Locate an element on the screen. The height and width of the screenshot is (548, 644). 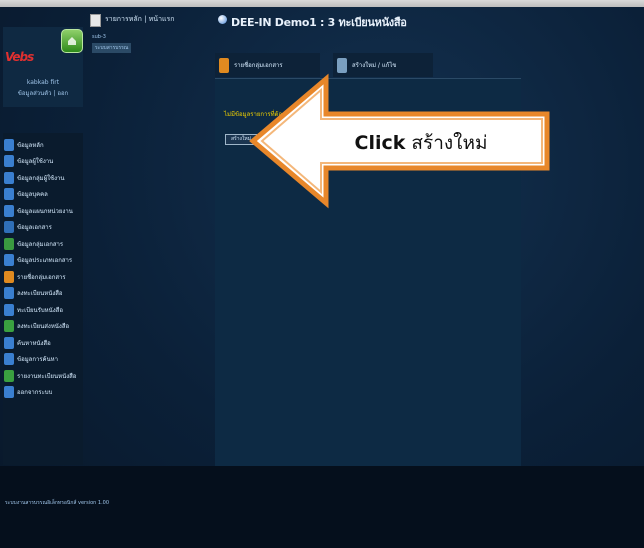
sidebar-item-label: ข้อมูลบุคคล is located at coordinates (32, 194).